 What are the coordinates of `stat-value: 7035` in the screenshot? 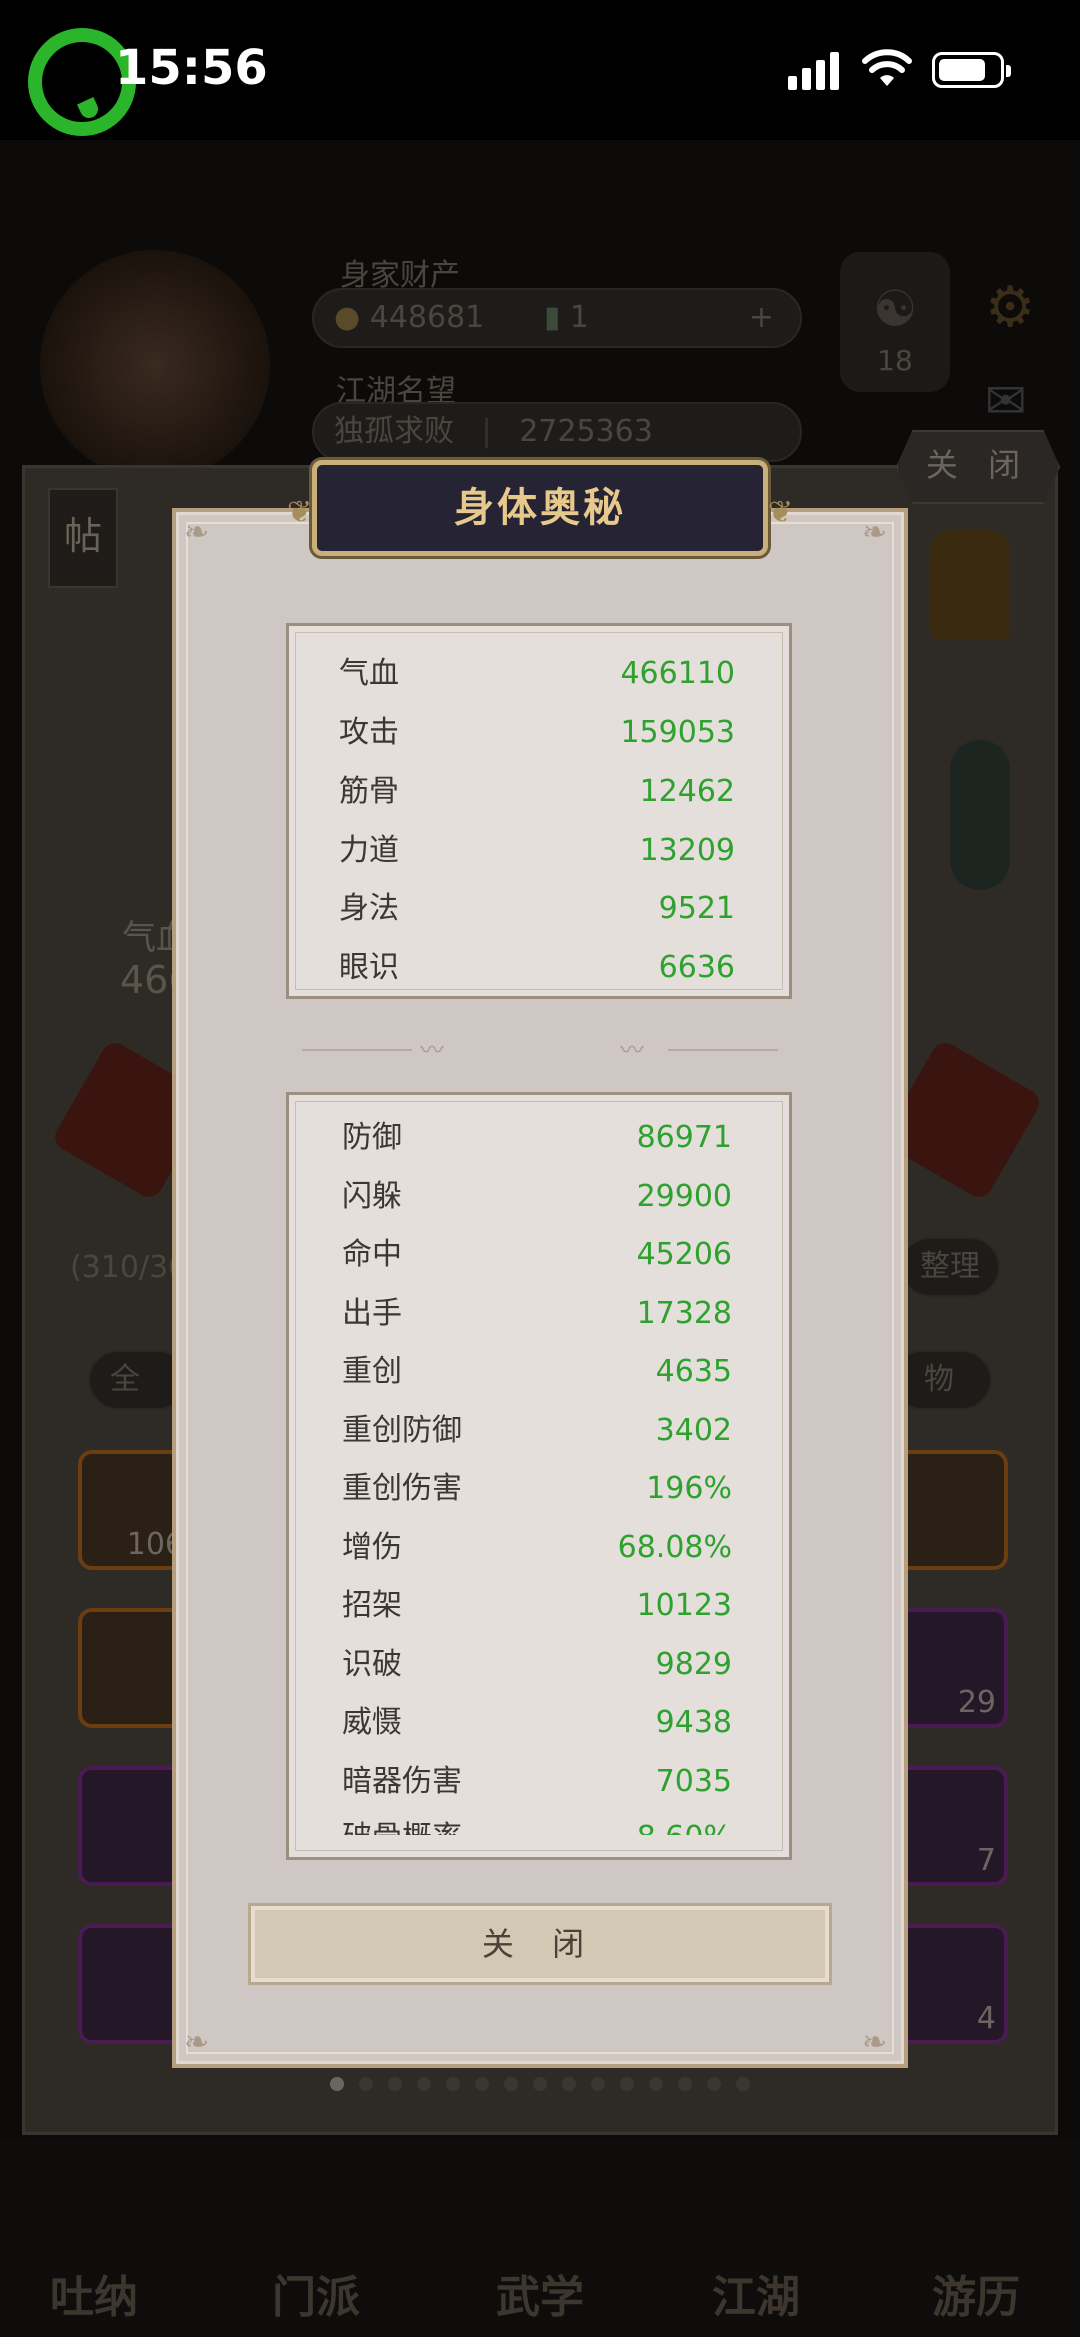 It's located at (693, 1781).